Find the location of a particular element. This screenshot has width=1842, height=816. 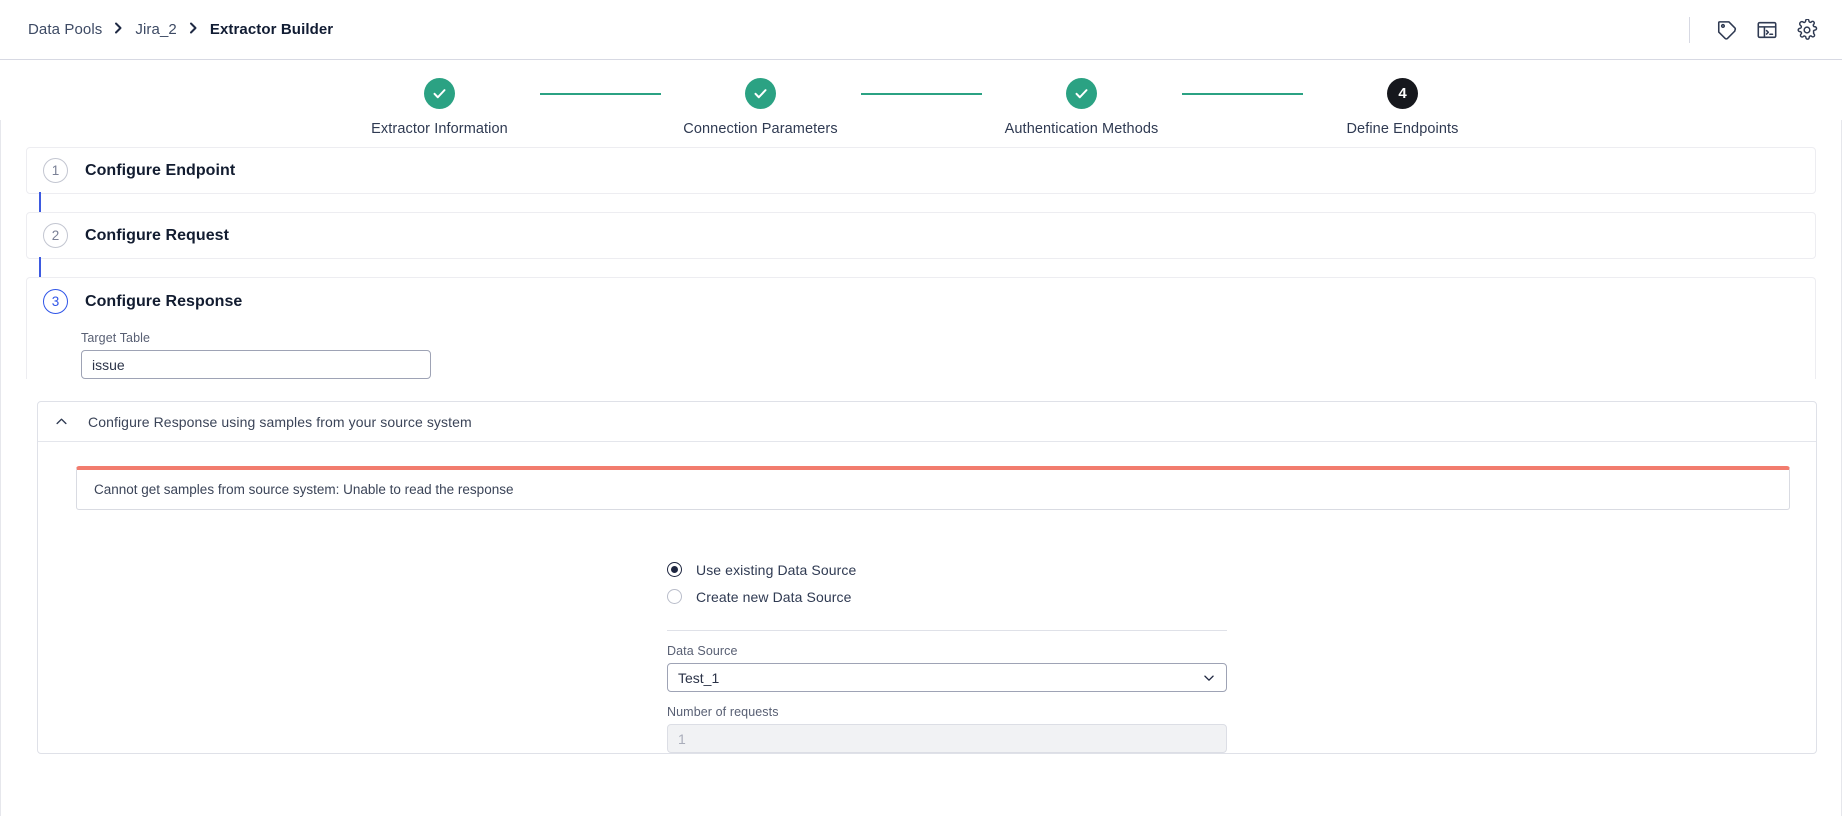

configure-response-body: Target Table is located at coordinates (929, 352).